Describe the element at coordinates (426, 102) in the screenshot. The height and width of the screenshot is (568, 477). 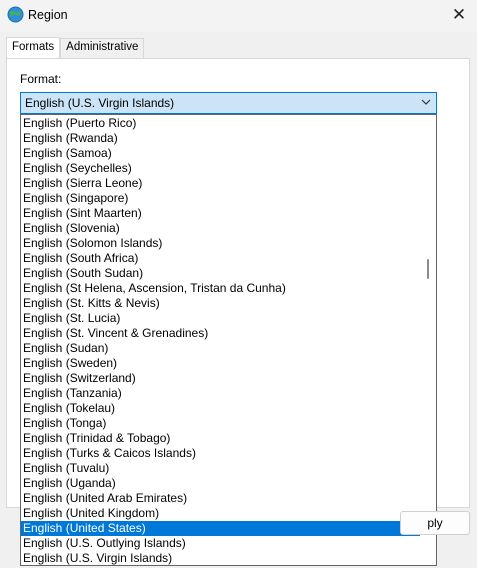
I see `chevron-down-icon` at that location.